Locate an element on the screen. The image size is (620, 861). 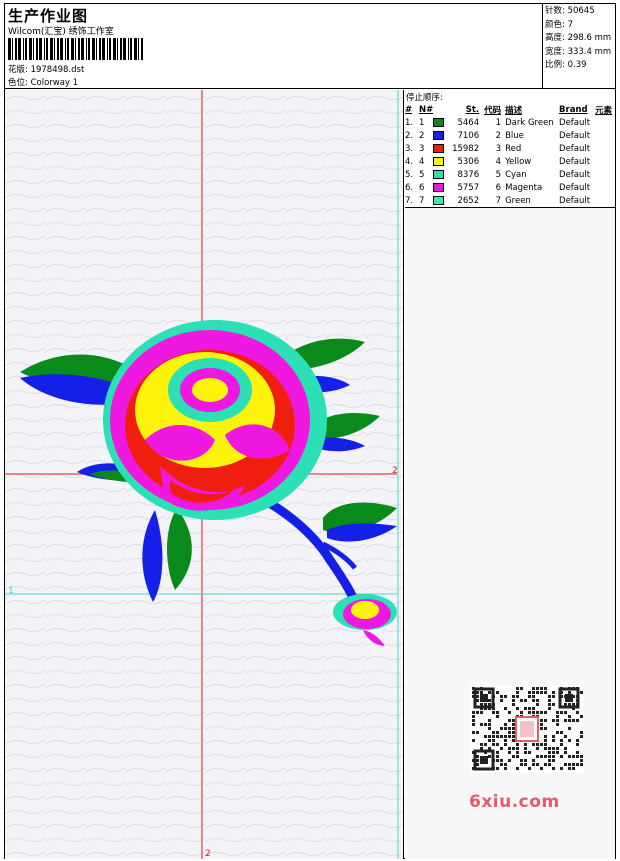
vertical-guide-label: 2 is located at coordinates (208, 854).